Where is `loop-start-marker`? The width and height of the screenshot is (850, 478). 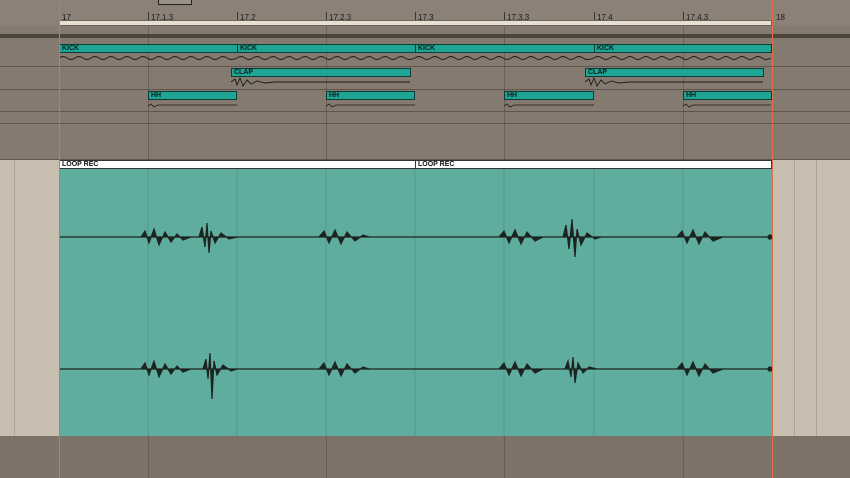
loop-start-marker is located at coordinates (59, 239).